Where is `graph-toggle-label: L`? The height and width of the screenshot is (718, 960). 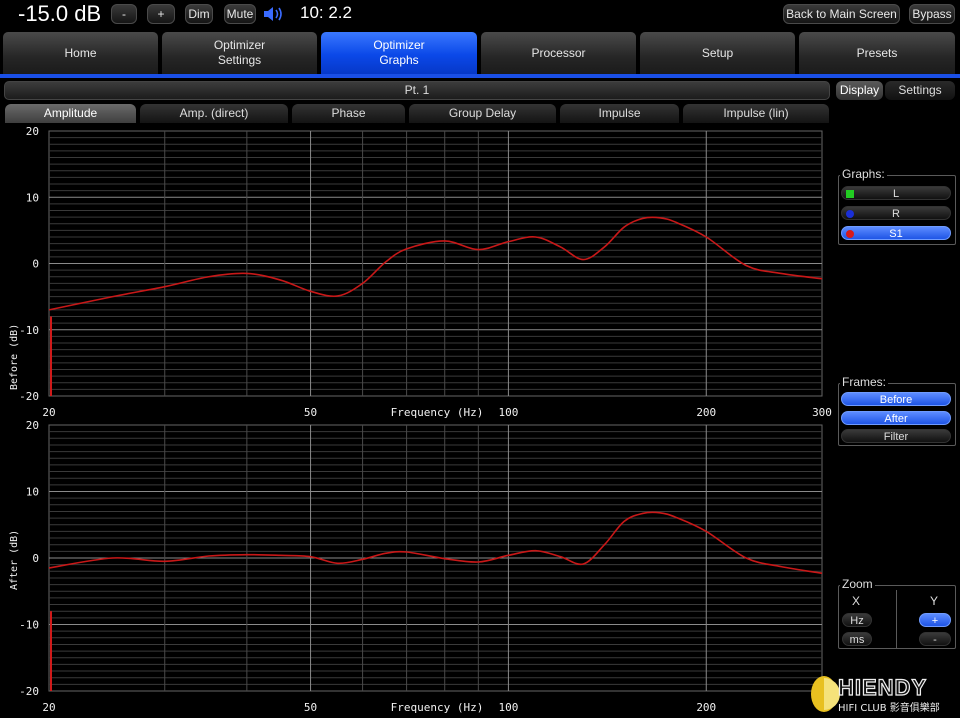
graph-toggle-label: L is located at coordinates (896, 194).